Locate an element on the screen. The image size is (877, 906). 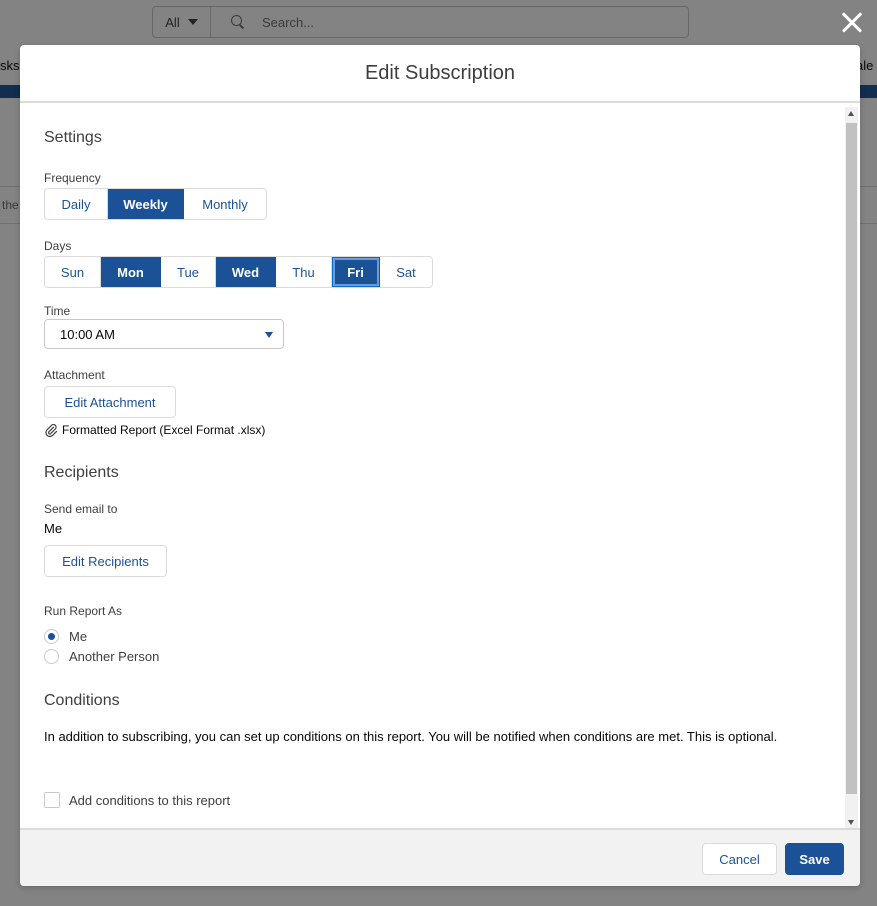
scrollbar-thumb is located at coordinates (851, 458).